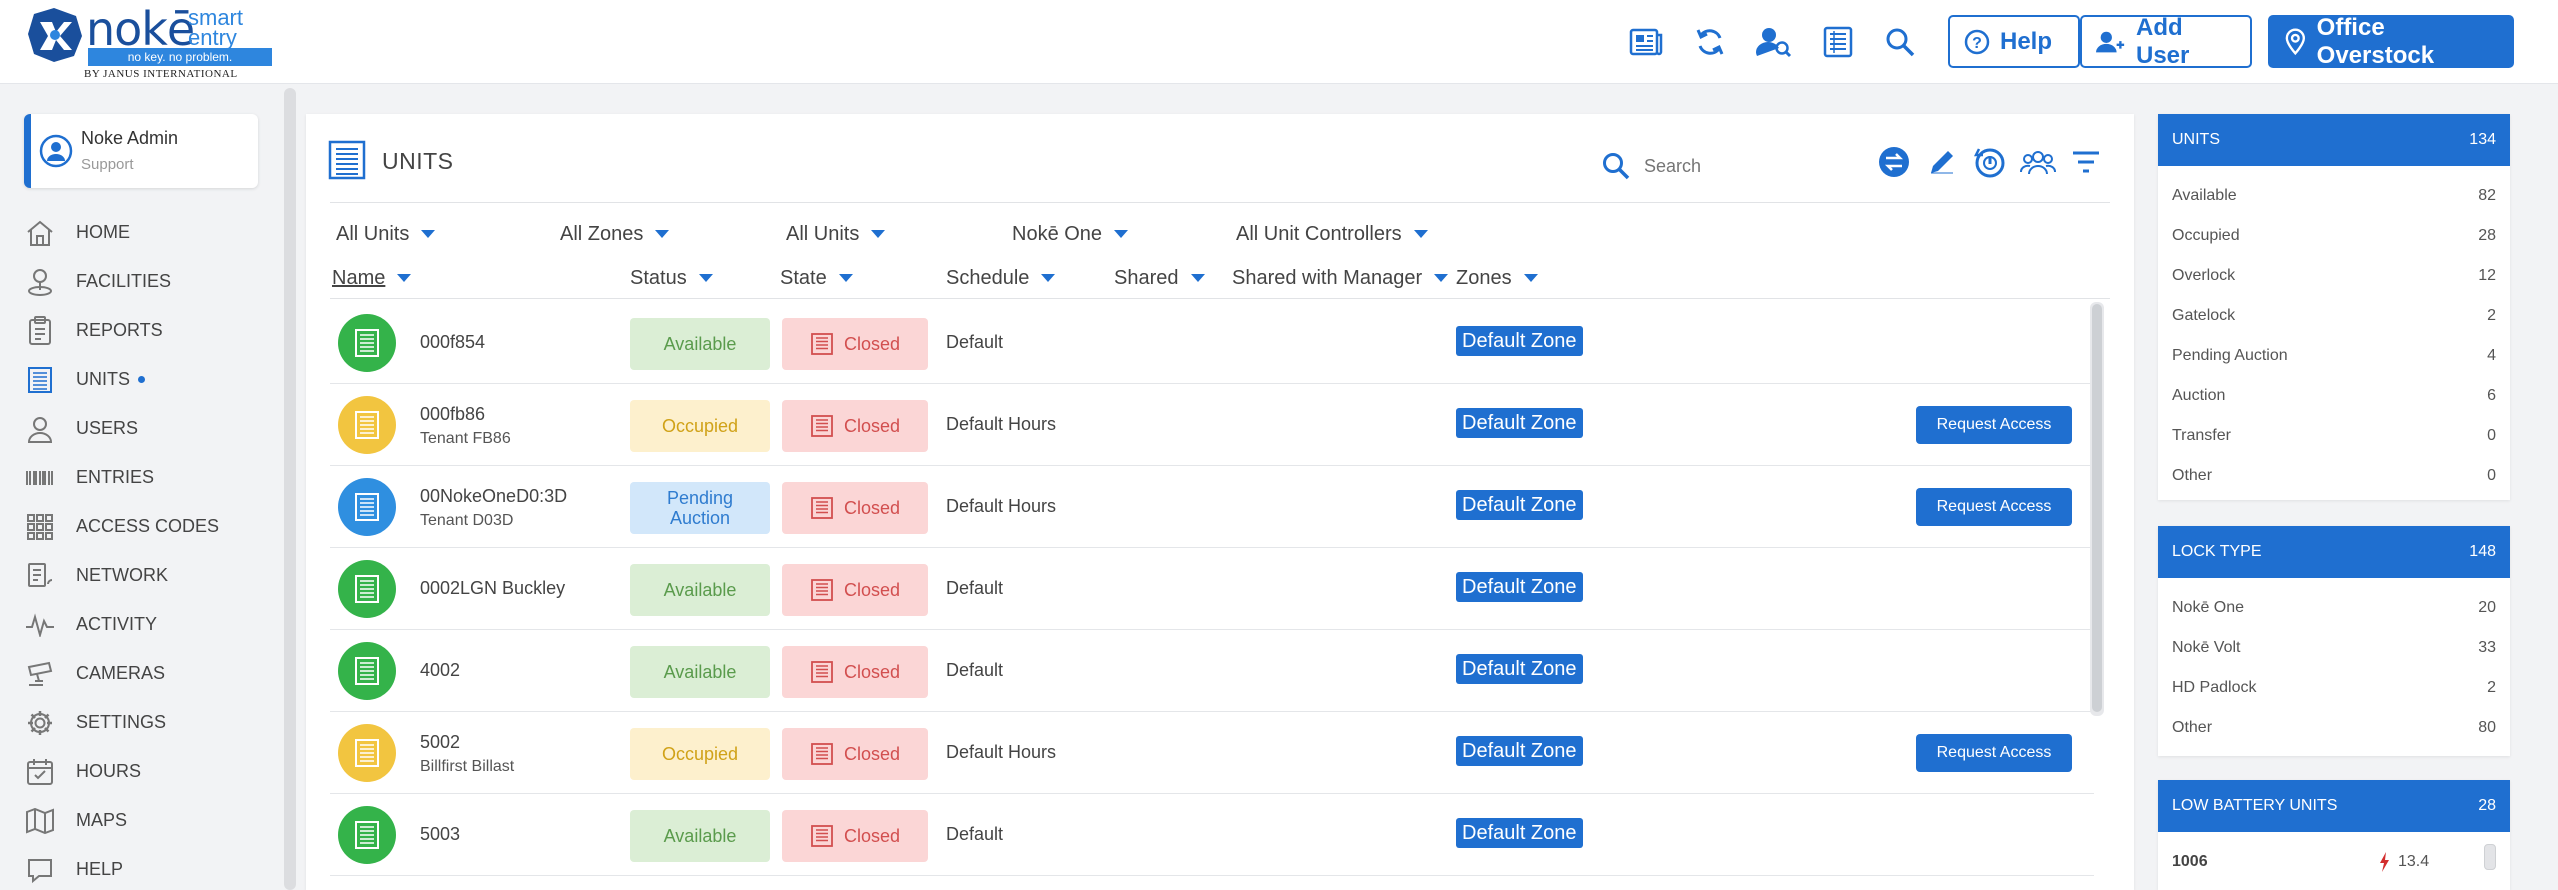 The image size is (2558, 890). What do you see at coordinates (2391, 41) in the screenshot?
I see `facility-selector-button: Office Overstock` at bounding box center [2391, 41].